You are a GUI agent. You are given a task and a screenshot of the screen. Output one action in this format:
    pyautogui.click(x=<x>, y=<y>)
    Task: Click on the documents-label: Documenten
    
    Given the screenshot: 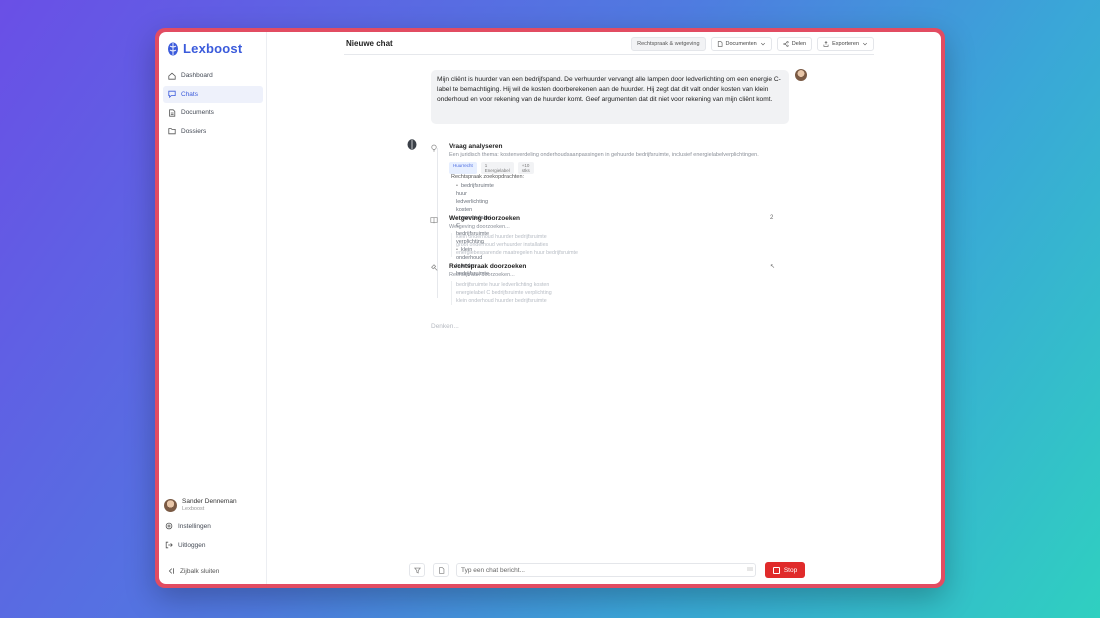 What is the action you would take?
    pyautogui.click(x=741, y=44)
    